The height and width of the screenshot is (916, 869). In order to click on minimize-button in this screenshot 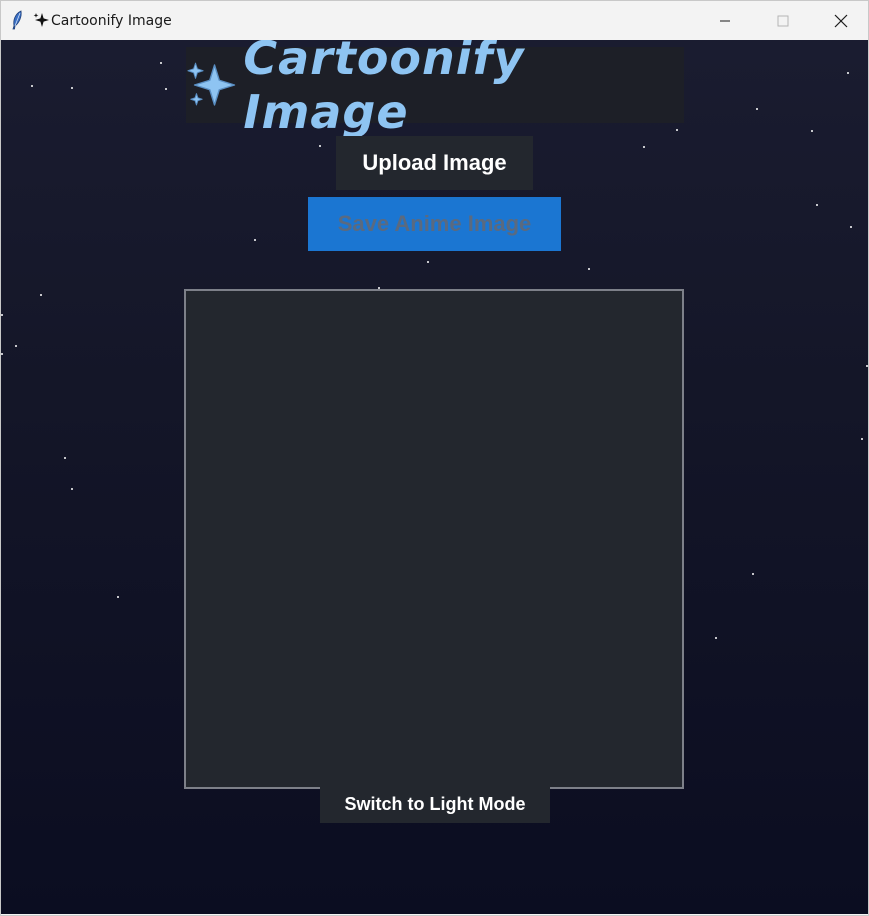, I will do `click(725, 20)`.